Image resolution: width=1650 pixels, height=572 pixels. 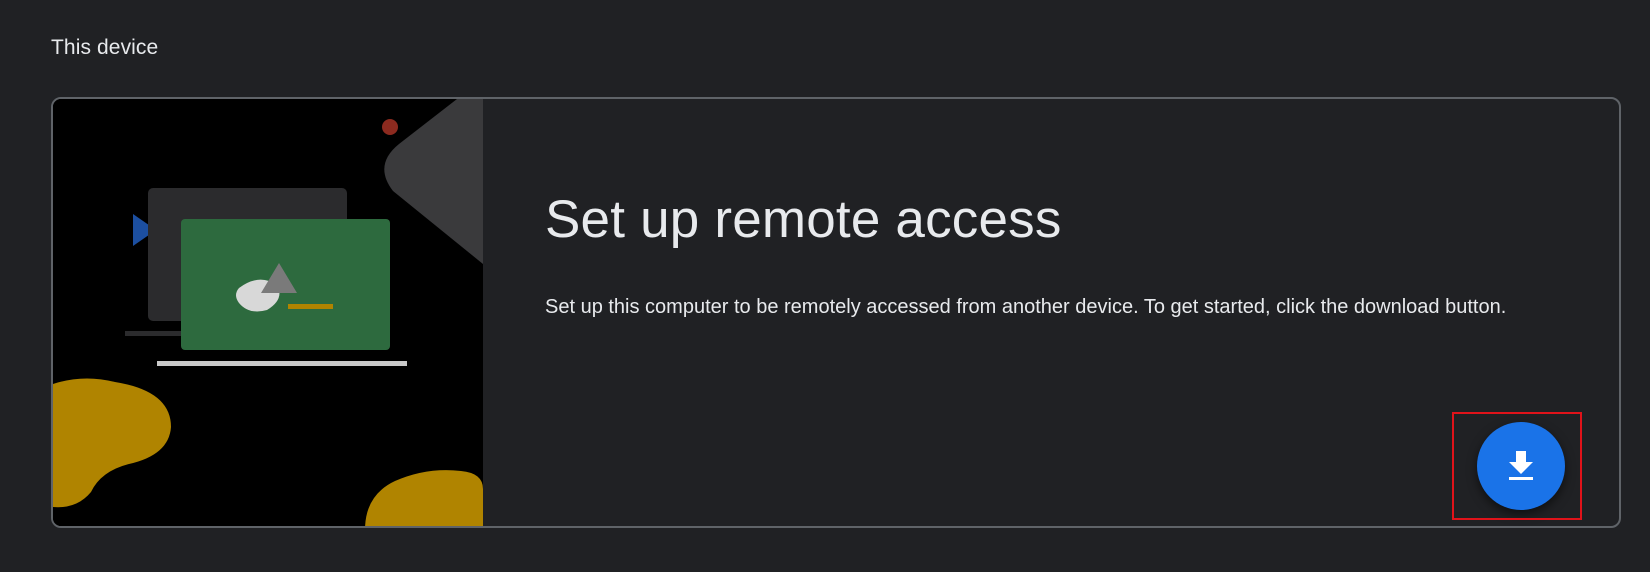 What do you see at coordinates (105, 47) in the screenshot?
I see `section-title: This device` at bounding box center [105, 47].